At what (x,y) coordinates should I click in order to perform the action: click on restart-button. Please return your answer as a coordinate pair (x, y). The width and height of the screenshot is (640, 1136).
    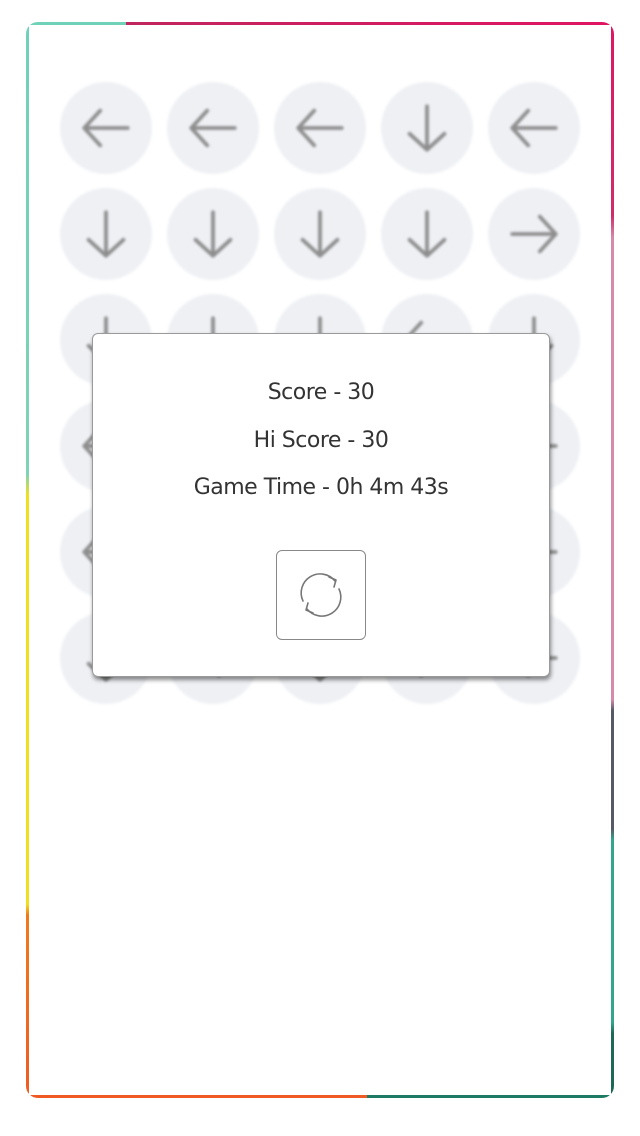
    Looking at the image, I should click on (321, 595).